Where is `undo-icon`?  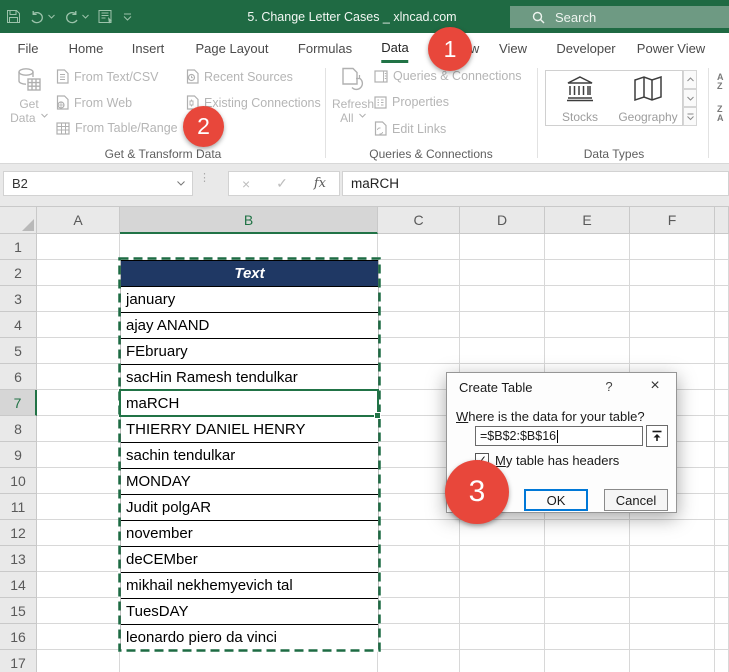
undo-icon is located at coordinates (37, 17).